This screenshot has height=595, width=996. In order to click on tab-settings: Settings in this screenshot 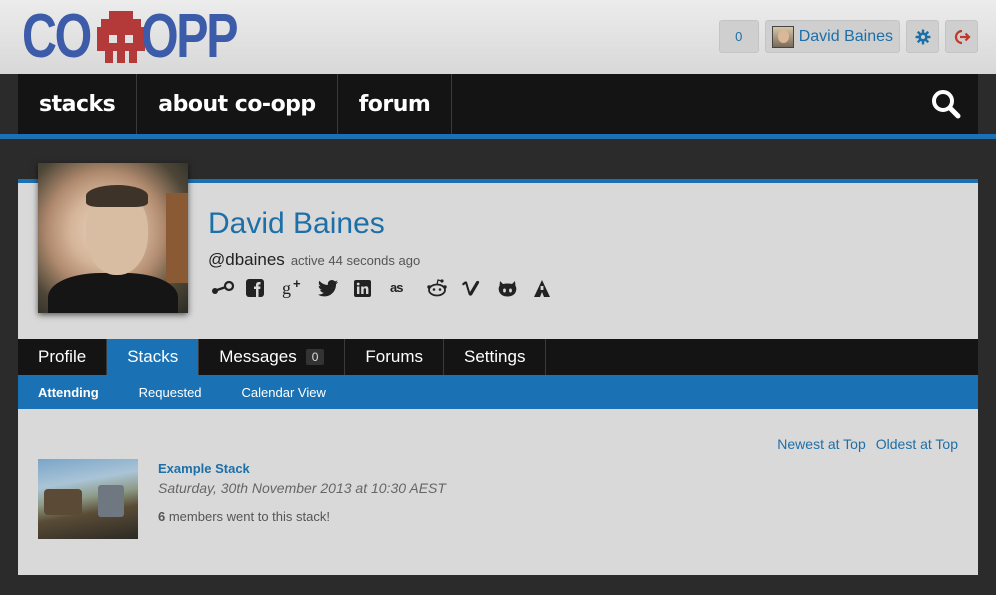, I will do `click(495, 357)`.